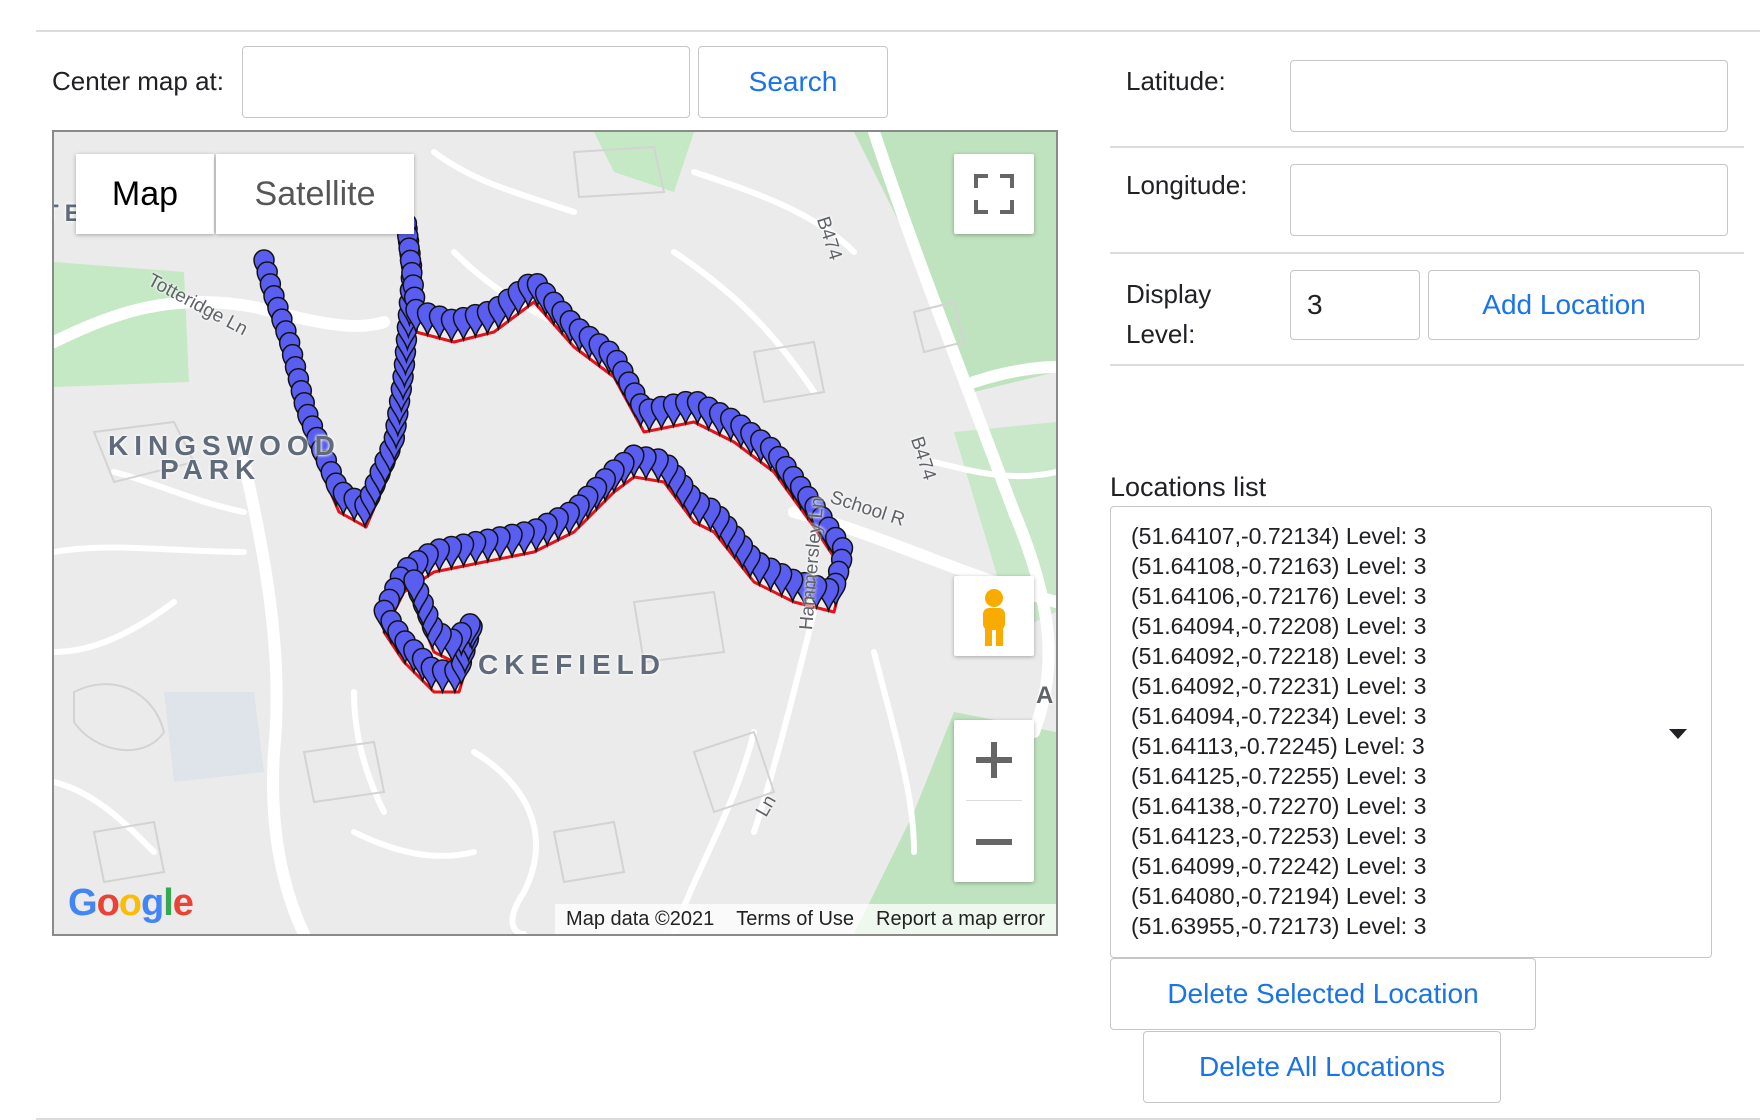  Describe the element at coordinates (553, 453) in the screenshot. I see `location-markers` at that location.